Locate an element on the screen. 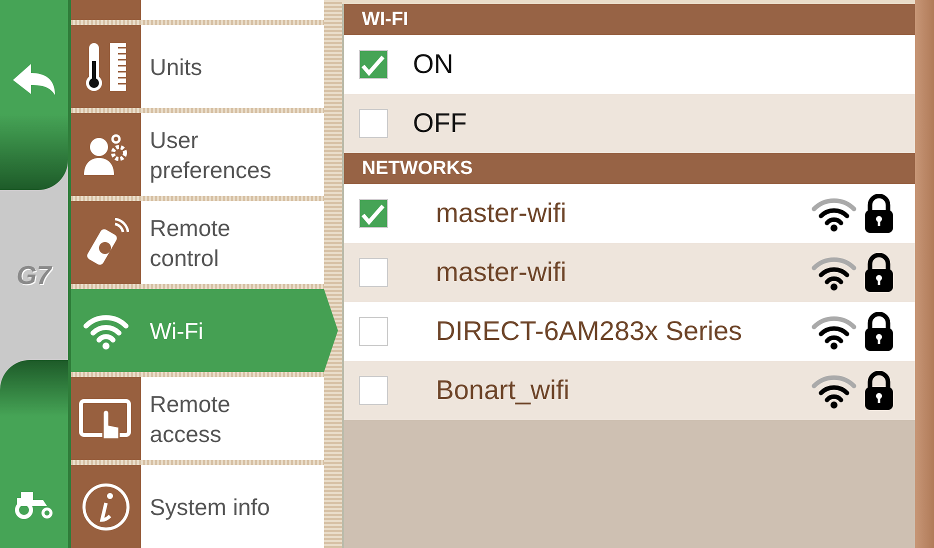 The image size is (934, 548). option-label: ON is located at coordinates (433, 64).